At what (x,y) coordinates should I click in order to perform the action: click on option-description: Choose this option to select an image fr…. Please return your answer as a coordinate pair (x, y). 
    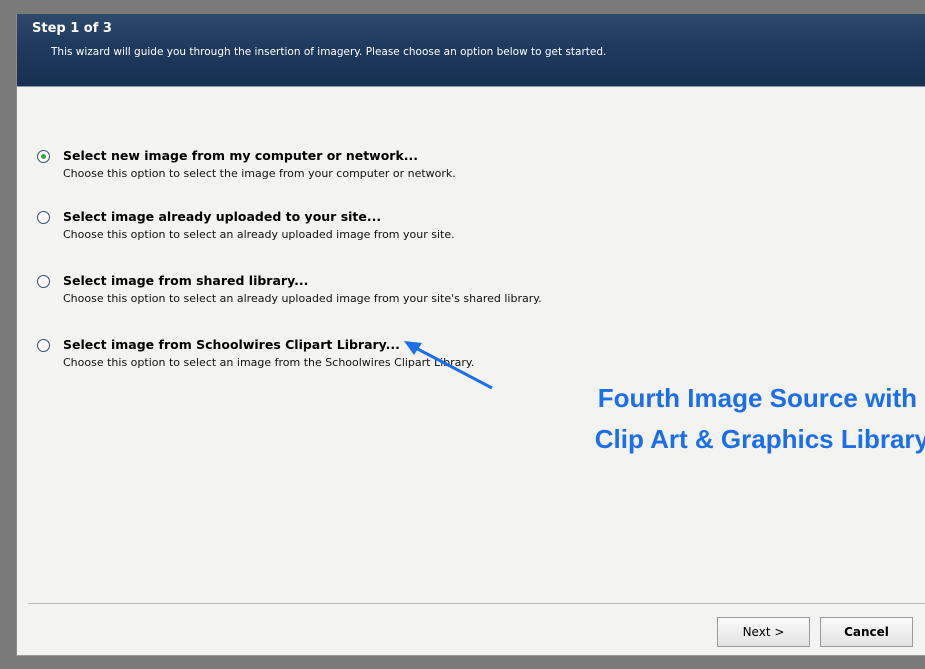
    Looking at the image, I should click on (269, 362).